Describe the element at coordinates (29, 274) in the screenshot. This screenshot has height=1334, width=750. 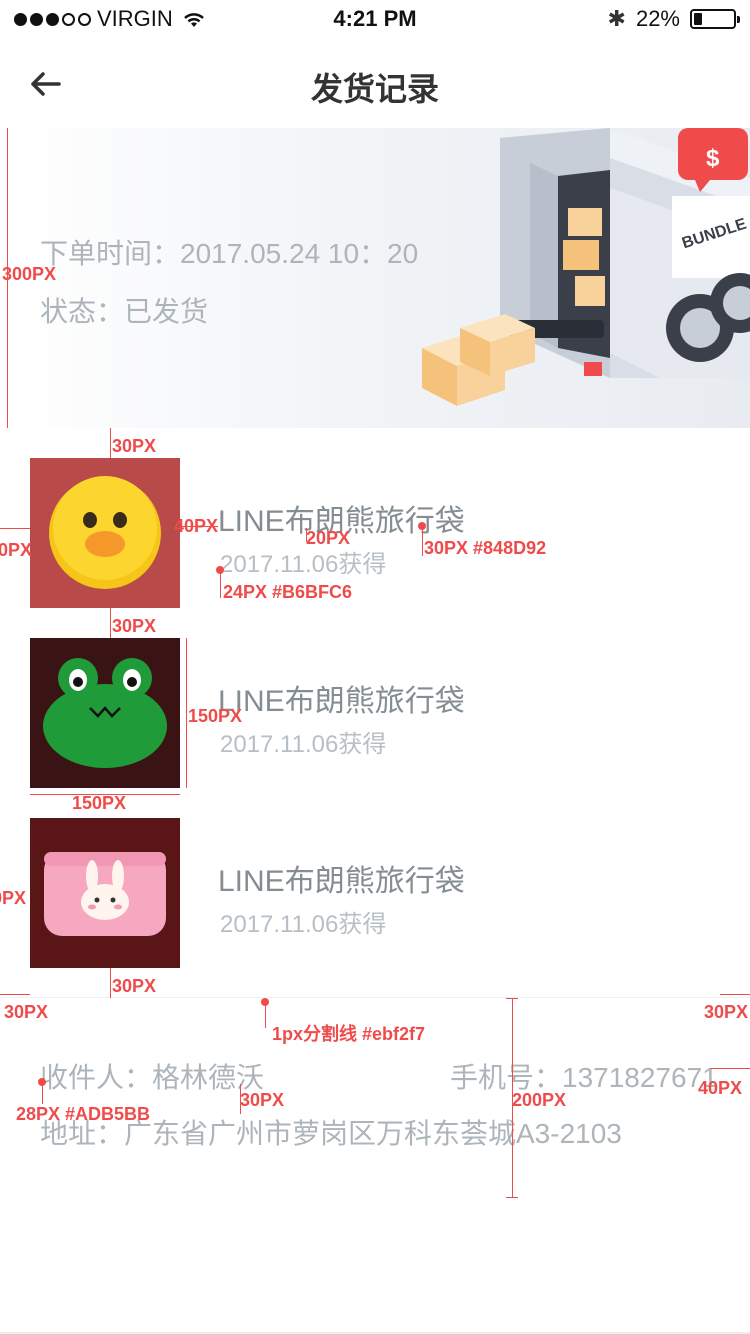
I see `annotation-banner-height: 300PX` at that location.